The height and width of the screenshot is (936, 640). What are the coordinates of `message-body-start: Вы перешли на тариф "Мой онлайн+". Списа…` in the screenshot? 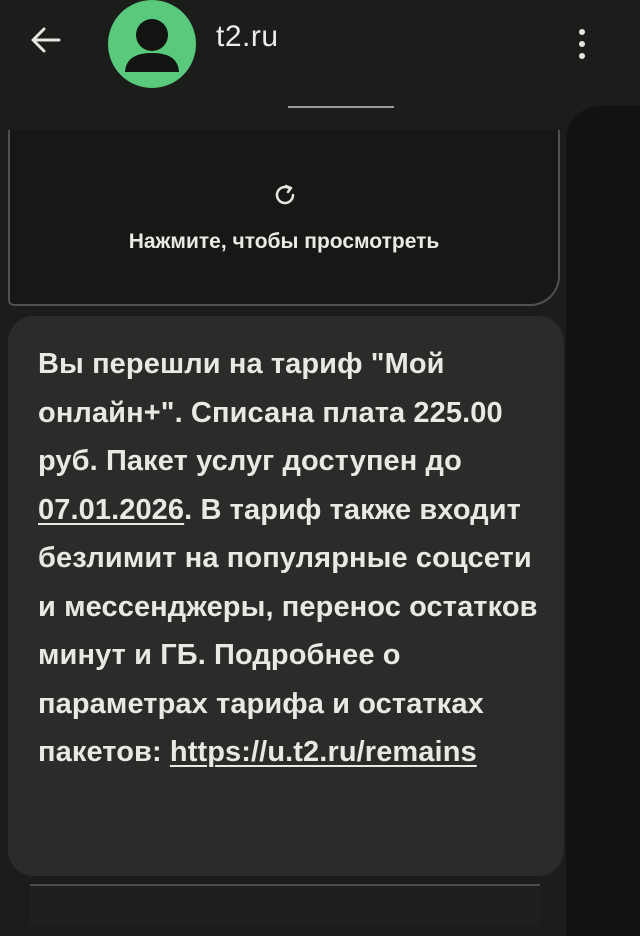 It's located at (270, 412).